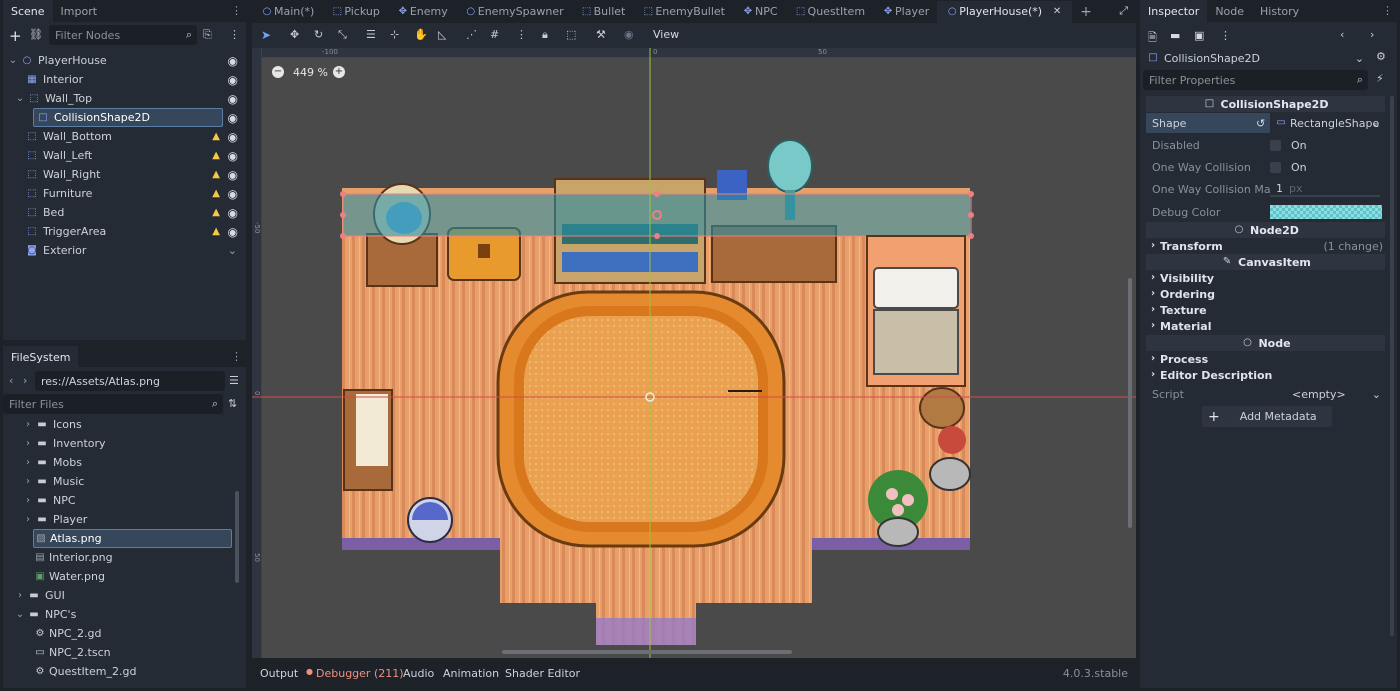  Describe the element at coordinates (1275, 145) in the screenshot. I see `disabled-checkbox` at that location.